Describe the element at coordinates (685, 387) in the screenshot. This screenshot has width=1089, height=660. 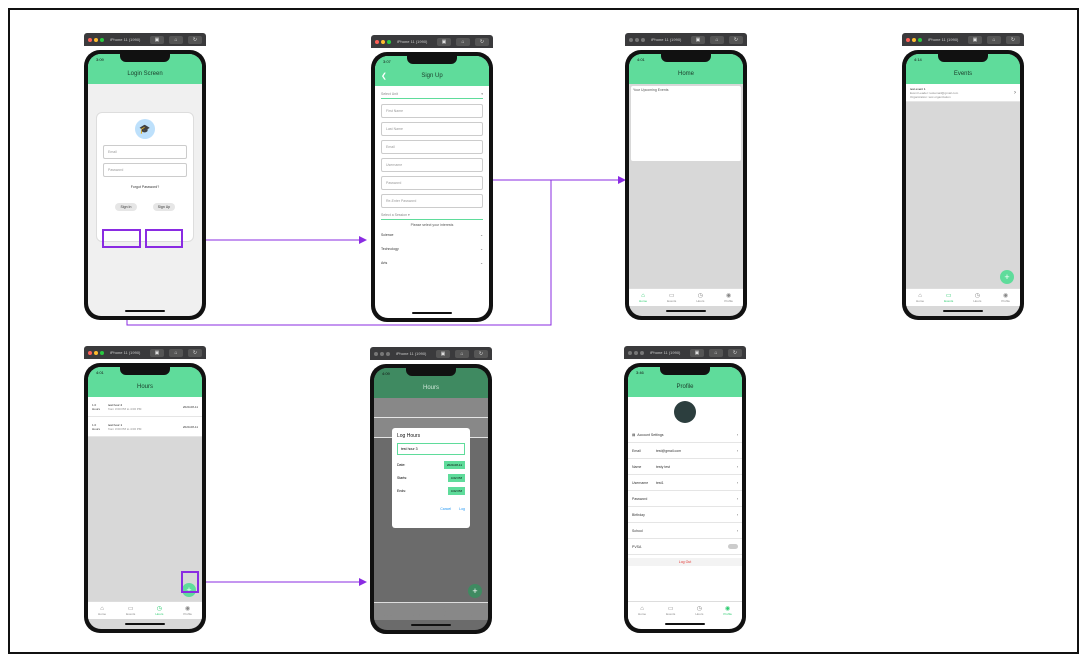
I see `page-title: Profile` at that location.